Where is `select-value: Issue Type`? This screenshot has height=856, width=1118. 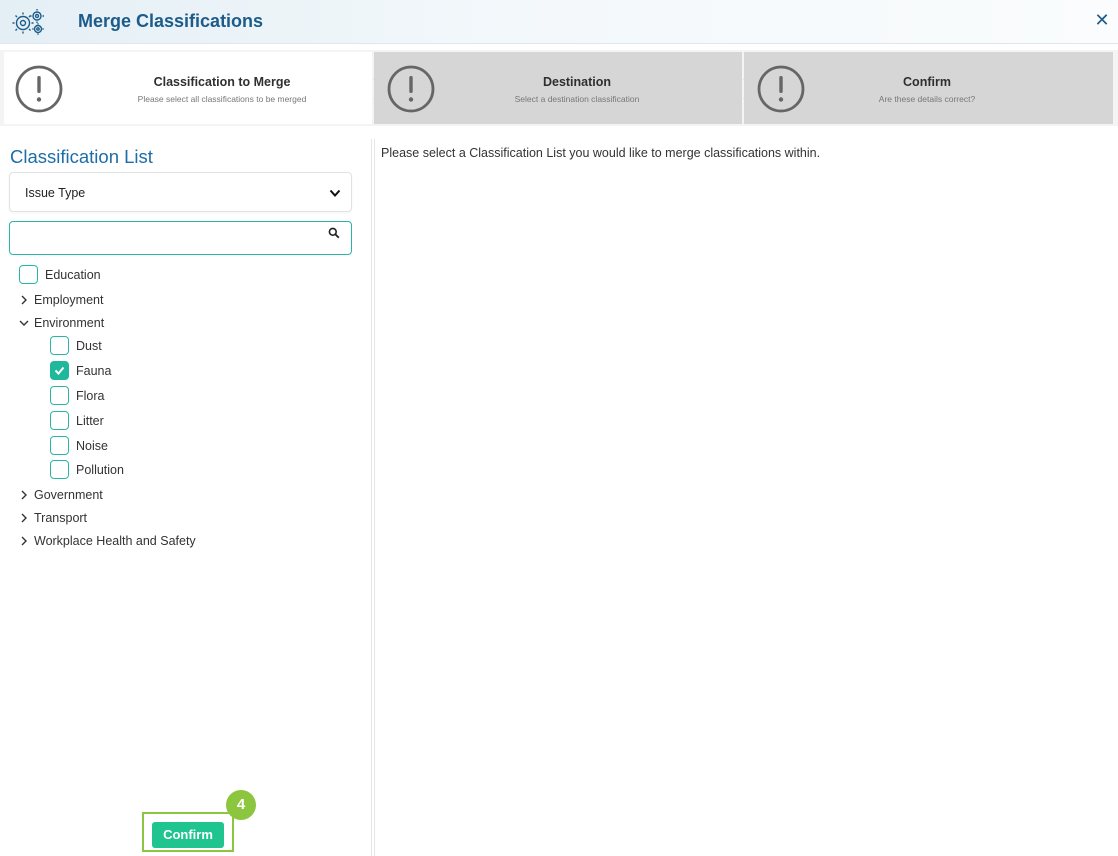
select-value: Issue Type is located at coordinates (55, 193).